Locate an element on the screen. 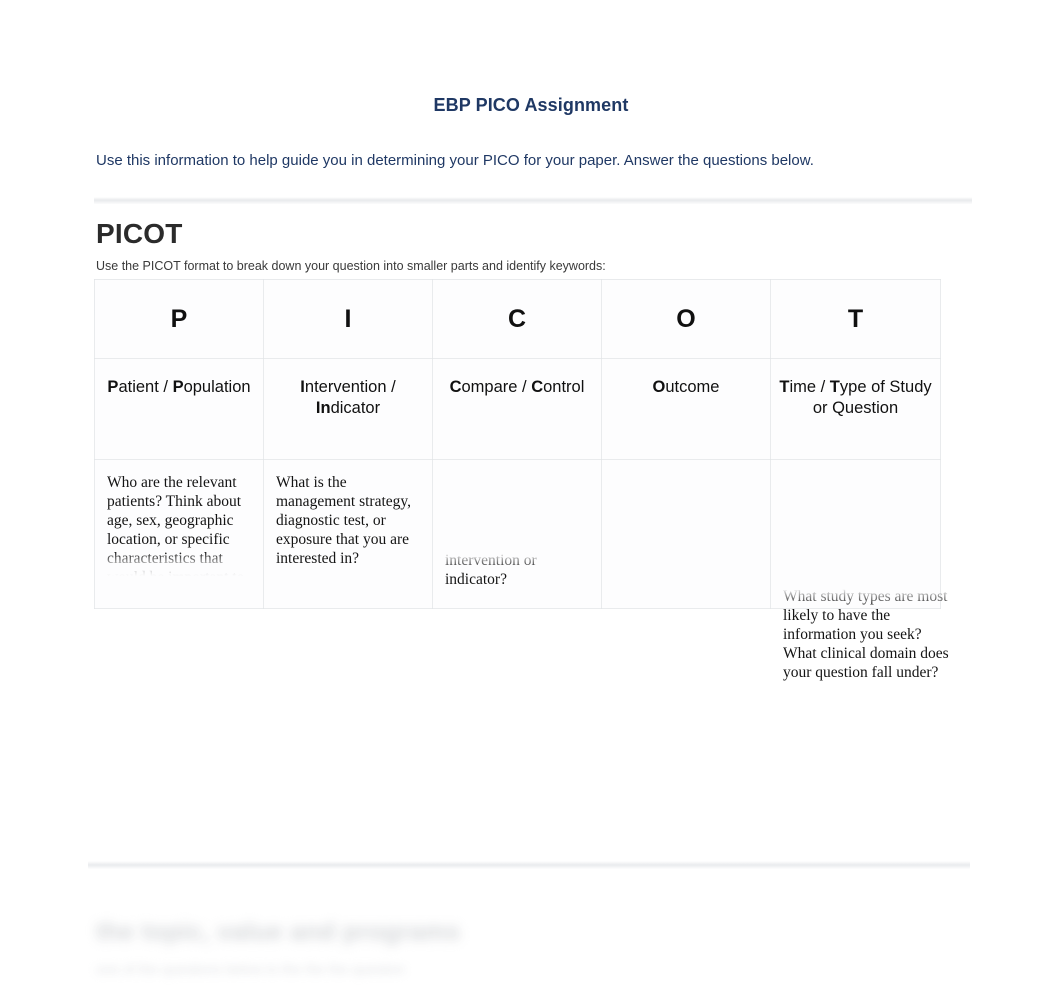 The image size is (1062, 1001). name-cell-i: Intervention / Indicator is located at coordinates (348, 409).